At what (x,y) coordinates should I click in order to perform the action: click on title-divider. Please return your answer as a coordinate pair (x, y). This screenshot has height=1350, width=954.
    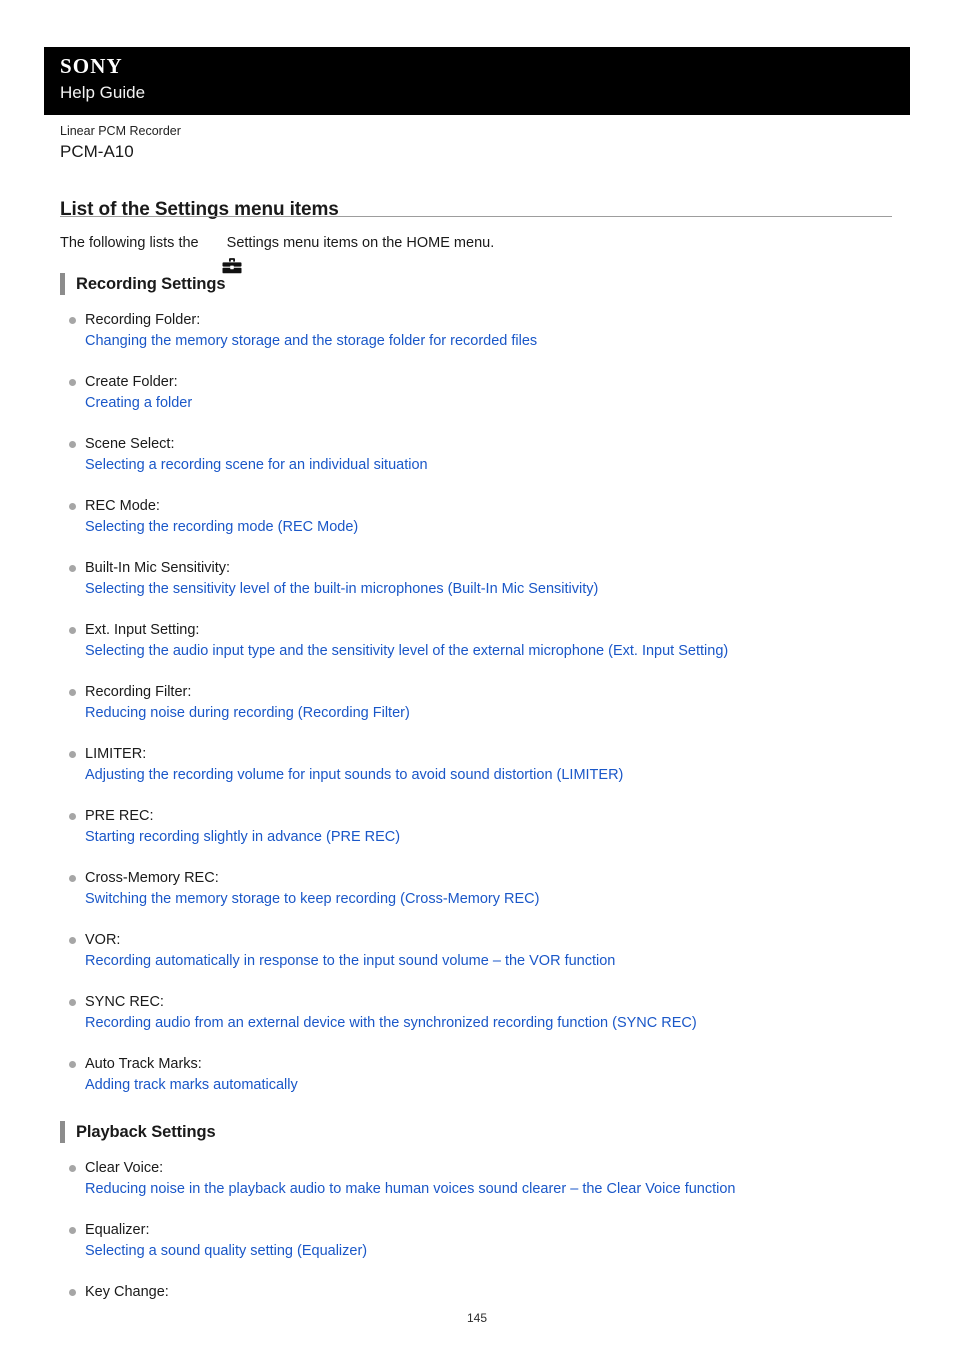
    Looking at the image, I should click on (476, 216).